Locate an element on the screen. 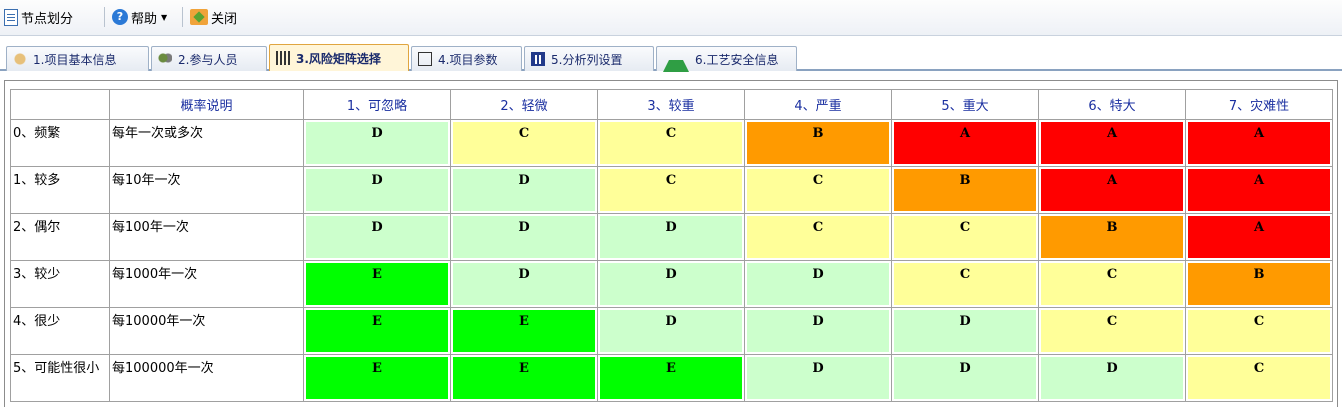  tab-label: 3.风险矩阵选择 is located at coordinates (338, 58).